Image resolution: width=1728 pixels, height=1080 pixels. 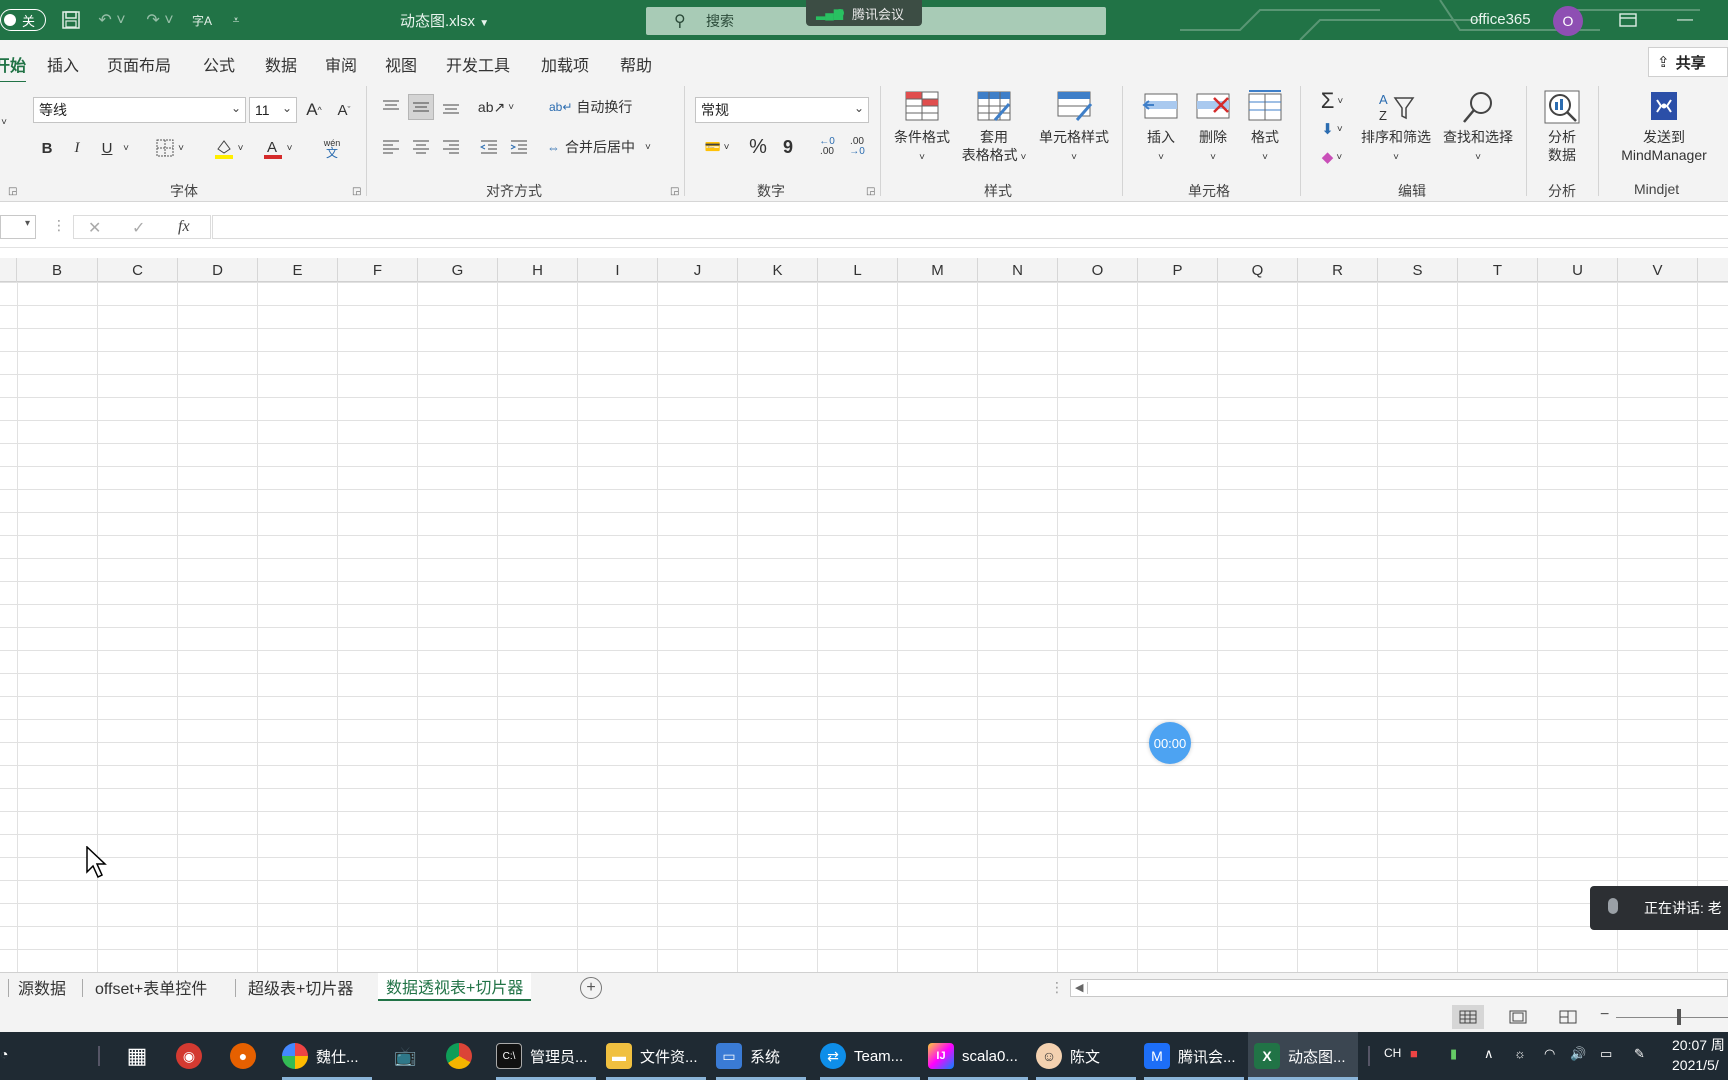 What do you see at coordinates (458, 270) in the screenshot?
I see `column-header: G` at bounding box center [458, 270].